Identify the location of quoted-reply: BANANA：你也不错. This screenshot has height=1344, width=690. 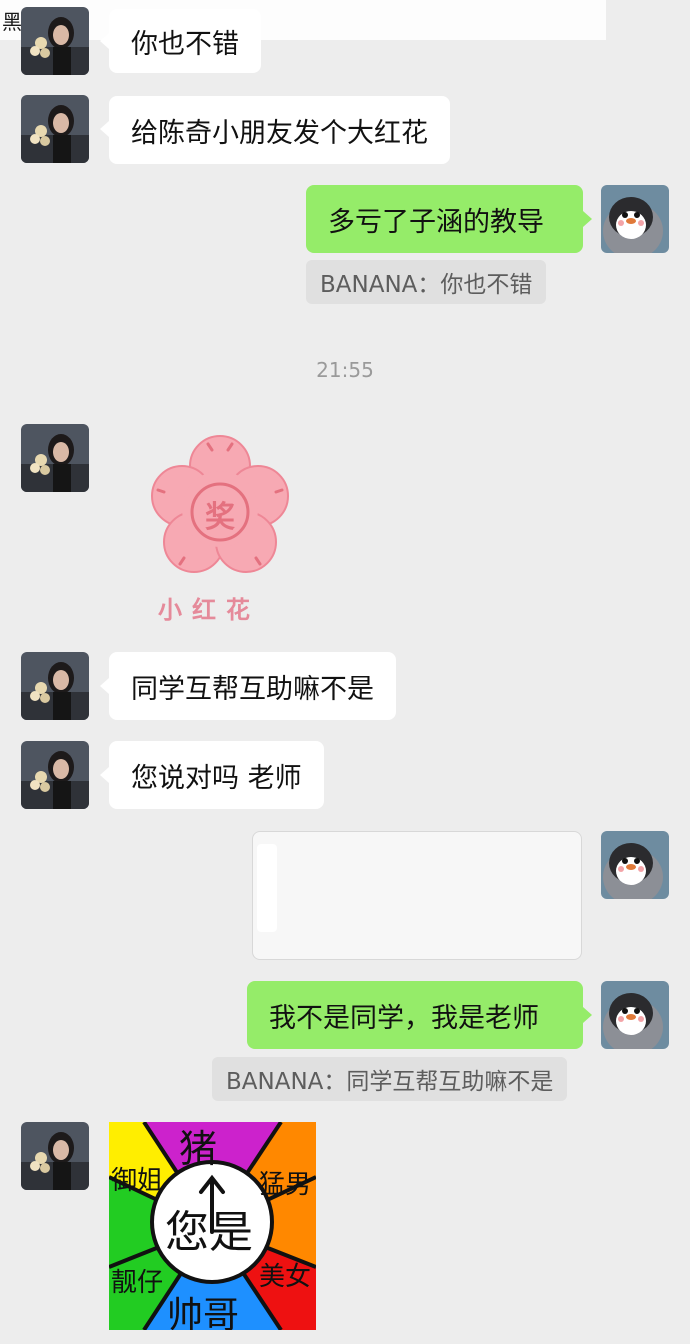
(426, 282).